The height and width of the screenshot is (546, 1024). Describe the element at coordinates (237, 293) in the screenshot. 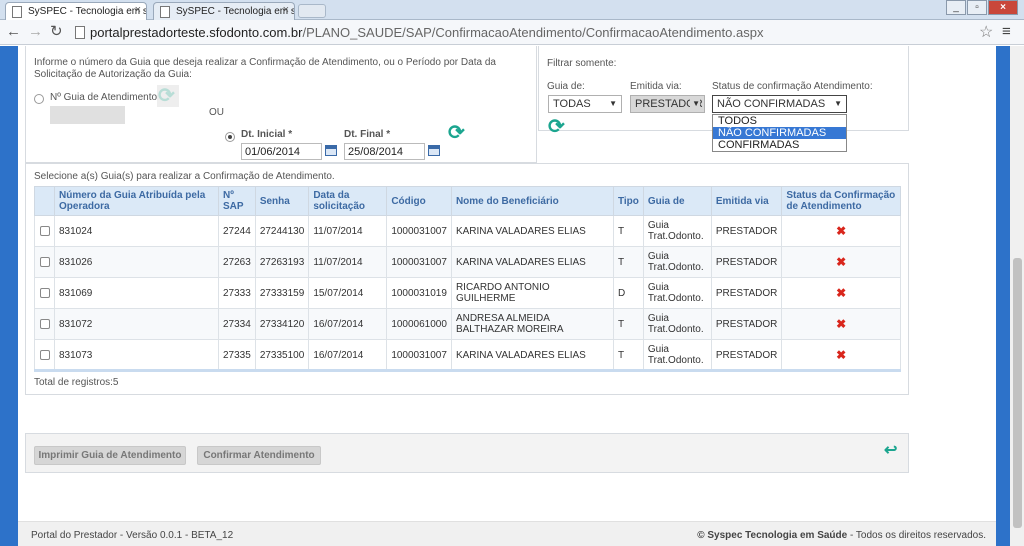

I see `cell-sap: 27333` at that location.